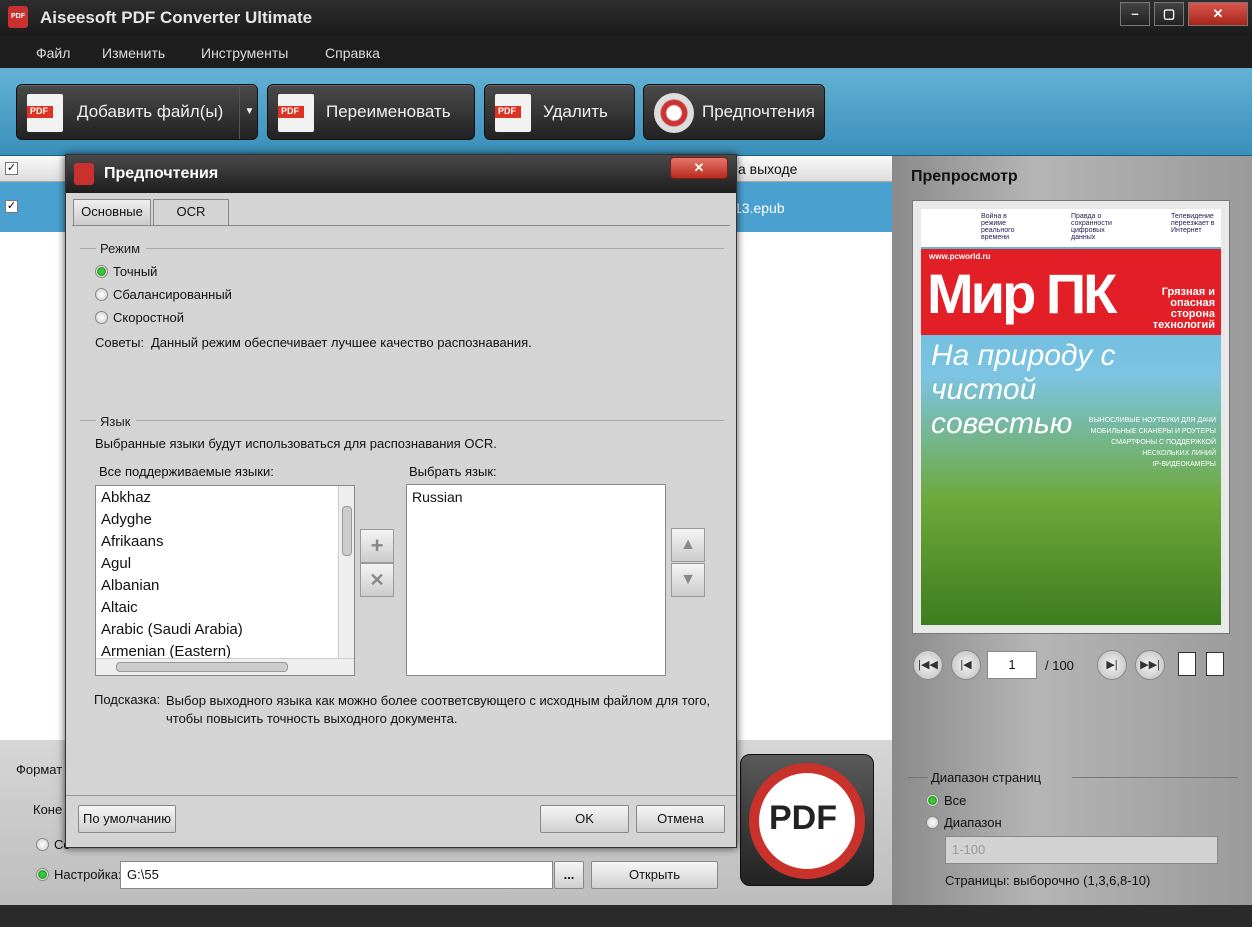 The width and height of the screenshot is (1252, 927). What do you see at coordinates (127, 819) in the screenshot?
I see `restore-defaults-button: По умолчанию` at bounding box center [127, 819].